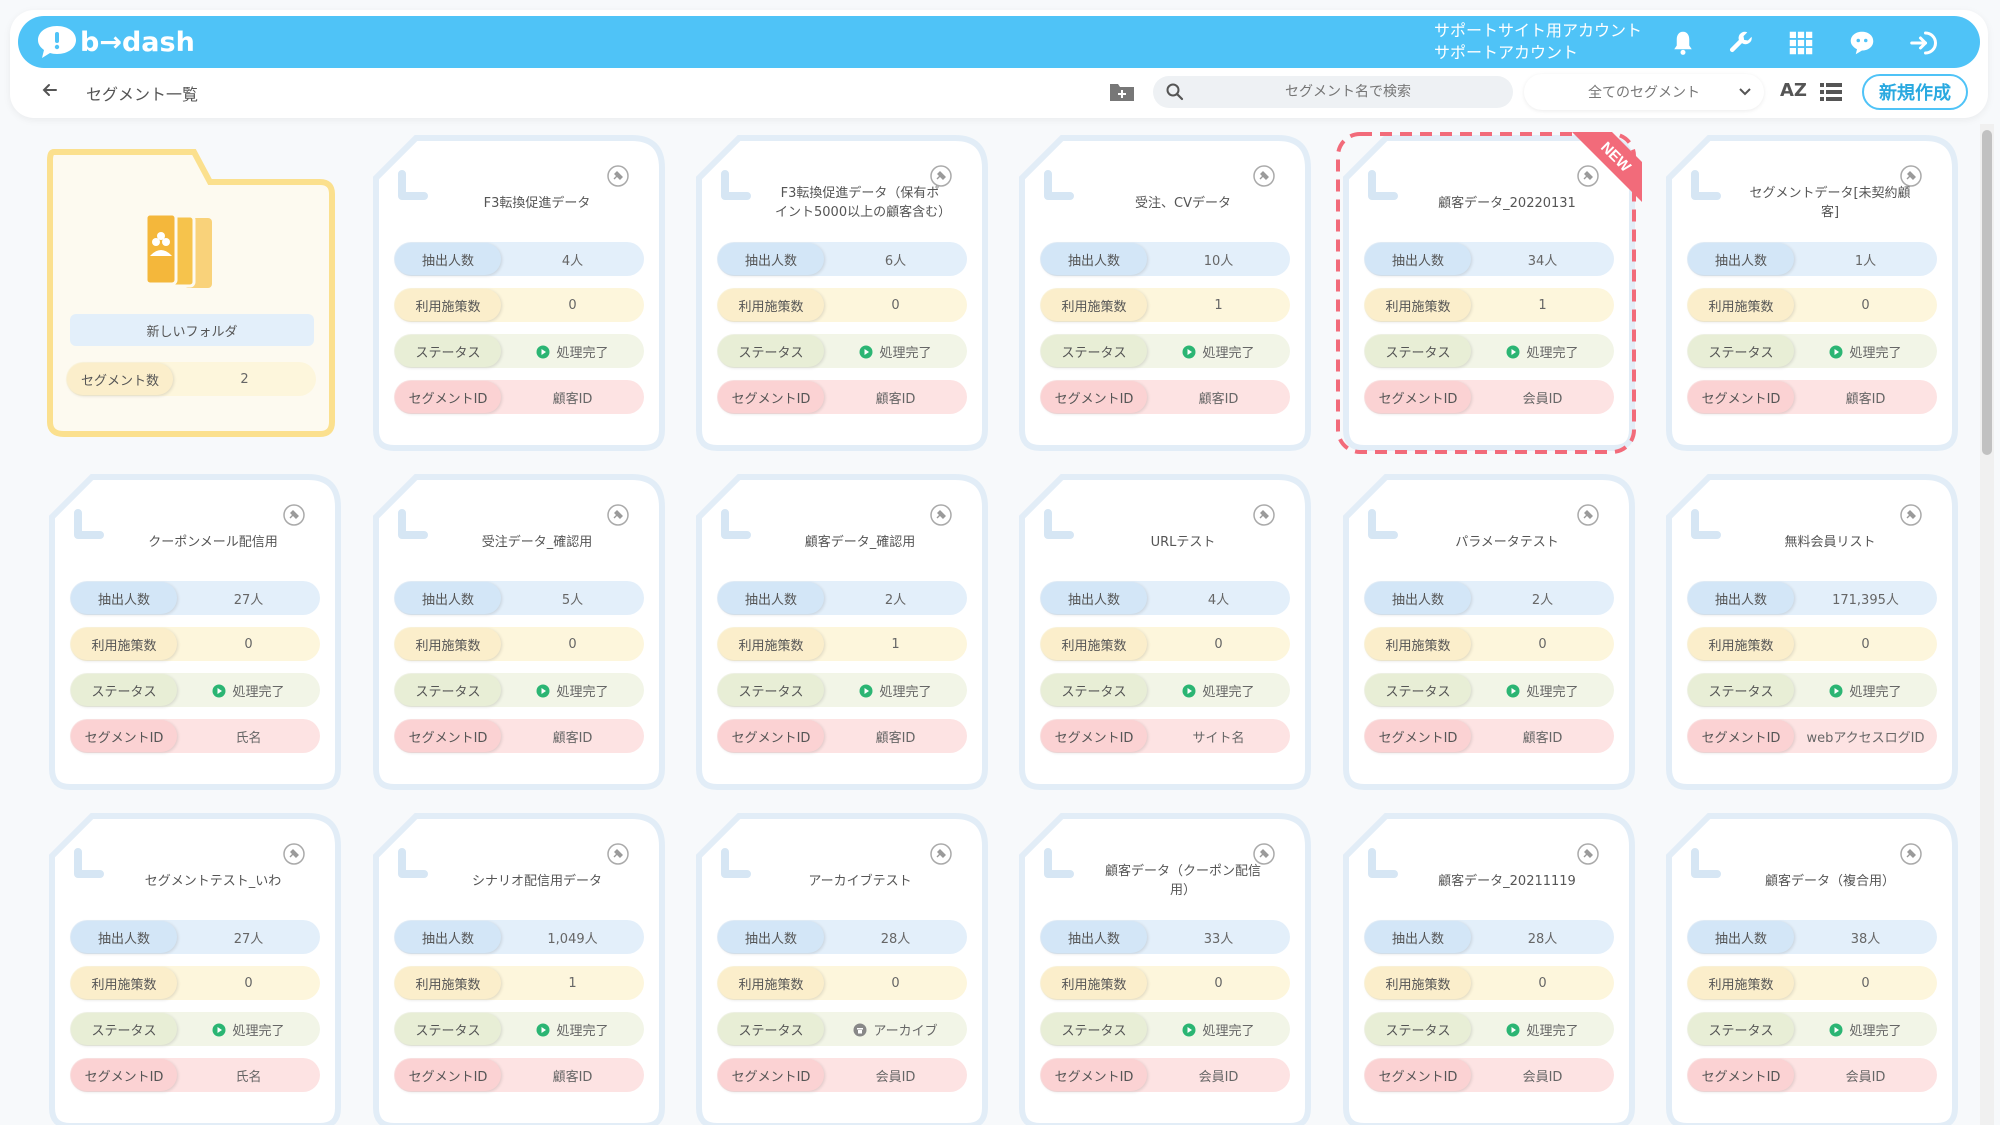 This screenshot has height=1125, width=2000. Describe the element at coordinates (537, 881) in the screenshot. I see `segment-title: シナリオ配信用データ` at that location.